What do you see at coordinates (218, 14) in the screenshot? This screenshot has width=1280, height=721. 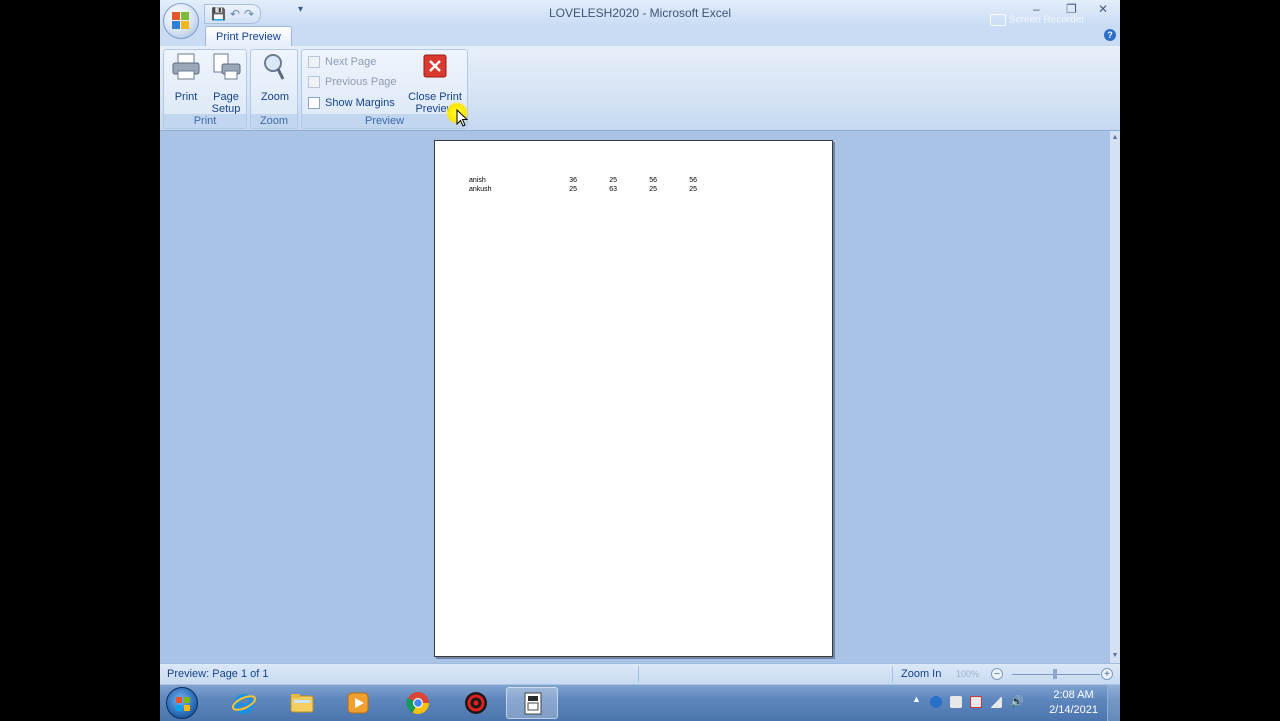 I see `save-icon: 💾` at bounding box center [218, 14].